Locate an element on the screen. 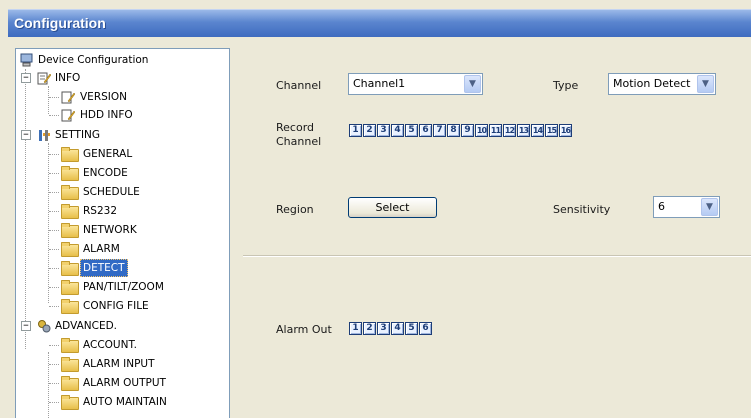  record-channel-checkbox-4: 4 is located at coordinates (397, 130).